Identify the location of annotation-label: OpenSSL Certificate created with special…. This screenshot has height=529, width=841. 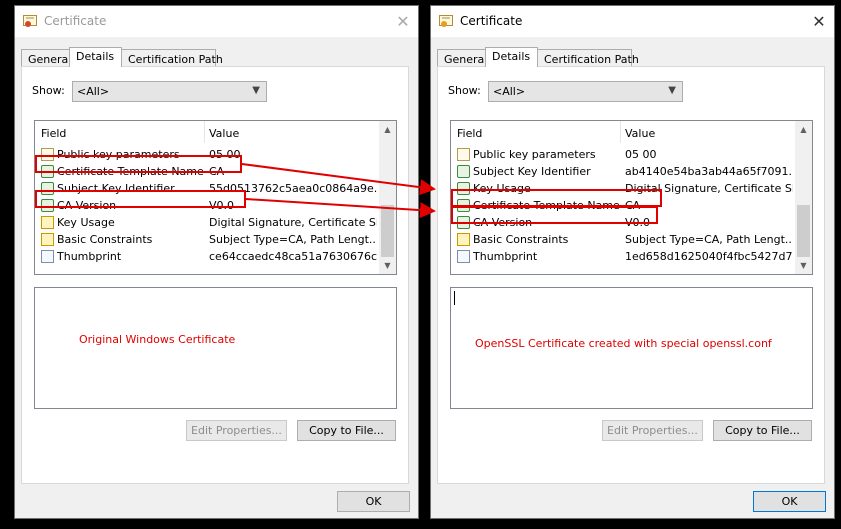
(623, 343).